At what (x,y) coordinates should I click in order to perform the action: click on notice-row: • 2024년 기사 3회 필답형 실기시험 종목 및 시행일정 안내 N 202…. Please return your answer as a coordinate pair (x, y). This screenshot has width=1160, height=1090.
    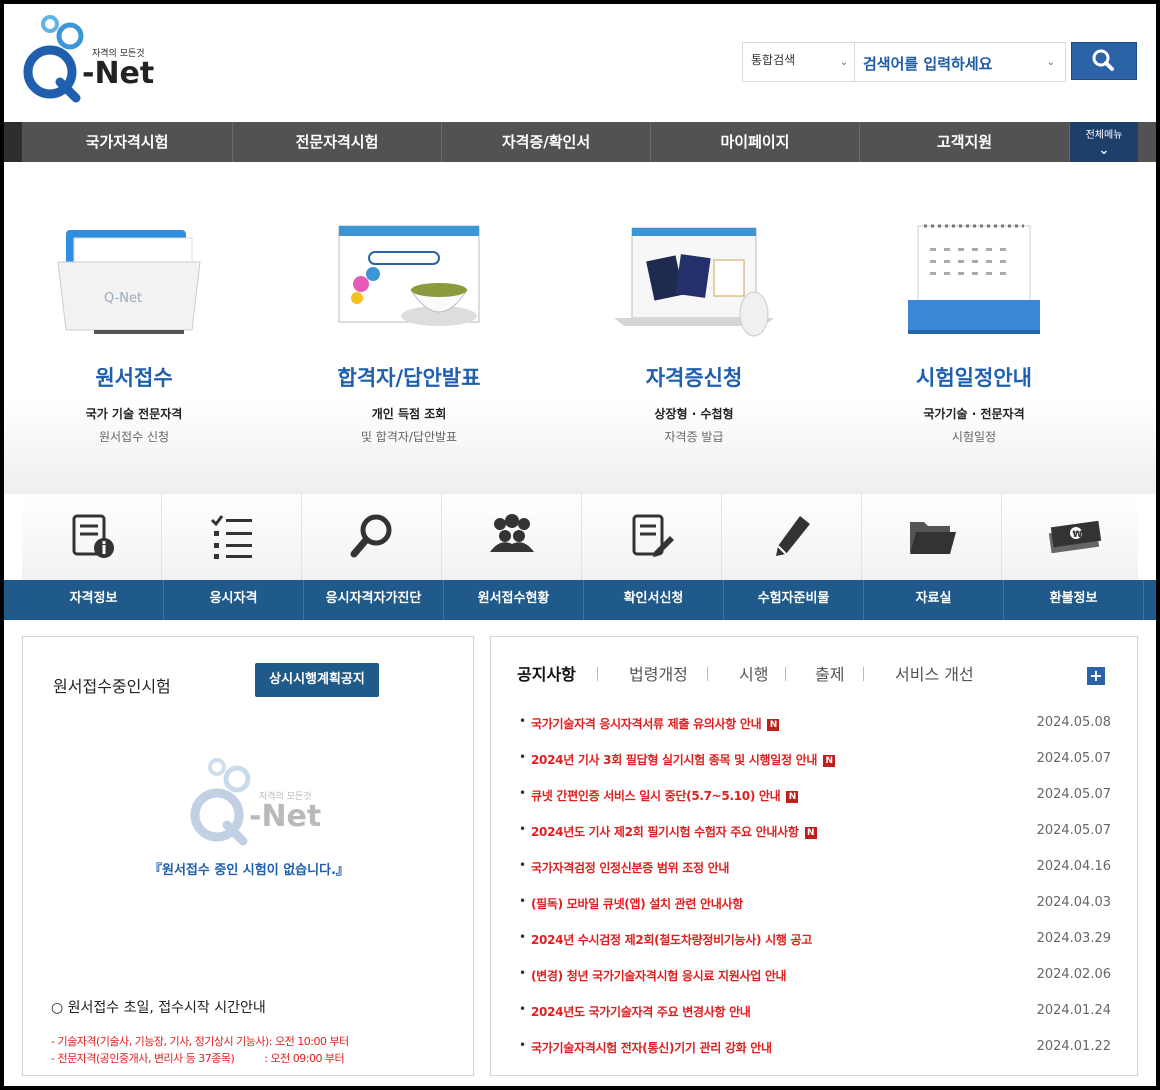
    Looking at the image, I should click on (819, 759).